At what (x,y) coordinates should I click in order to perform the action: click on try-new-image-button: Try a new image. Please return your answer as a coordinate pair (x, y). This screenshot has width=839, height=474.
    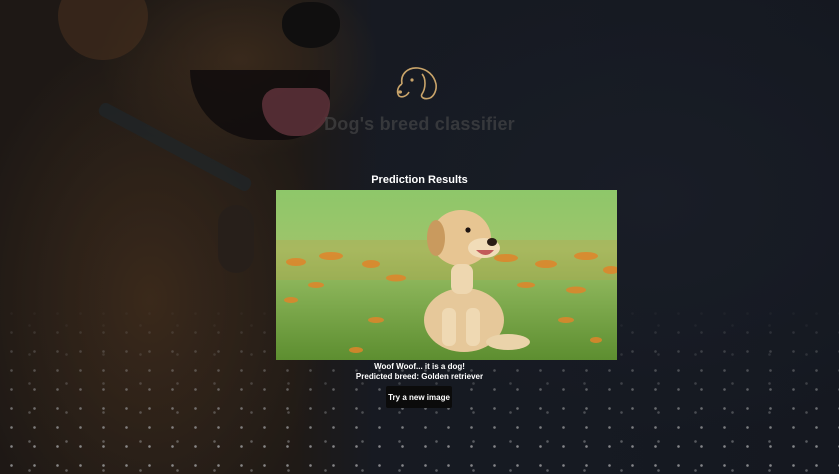
    Looking at the image, I should click on (419, 397).